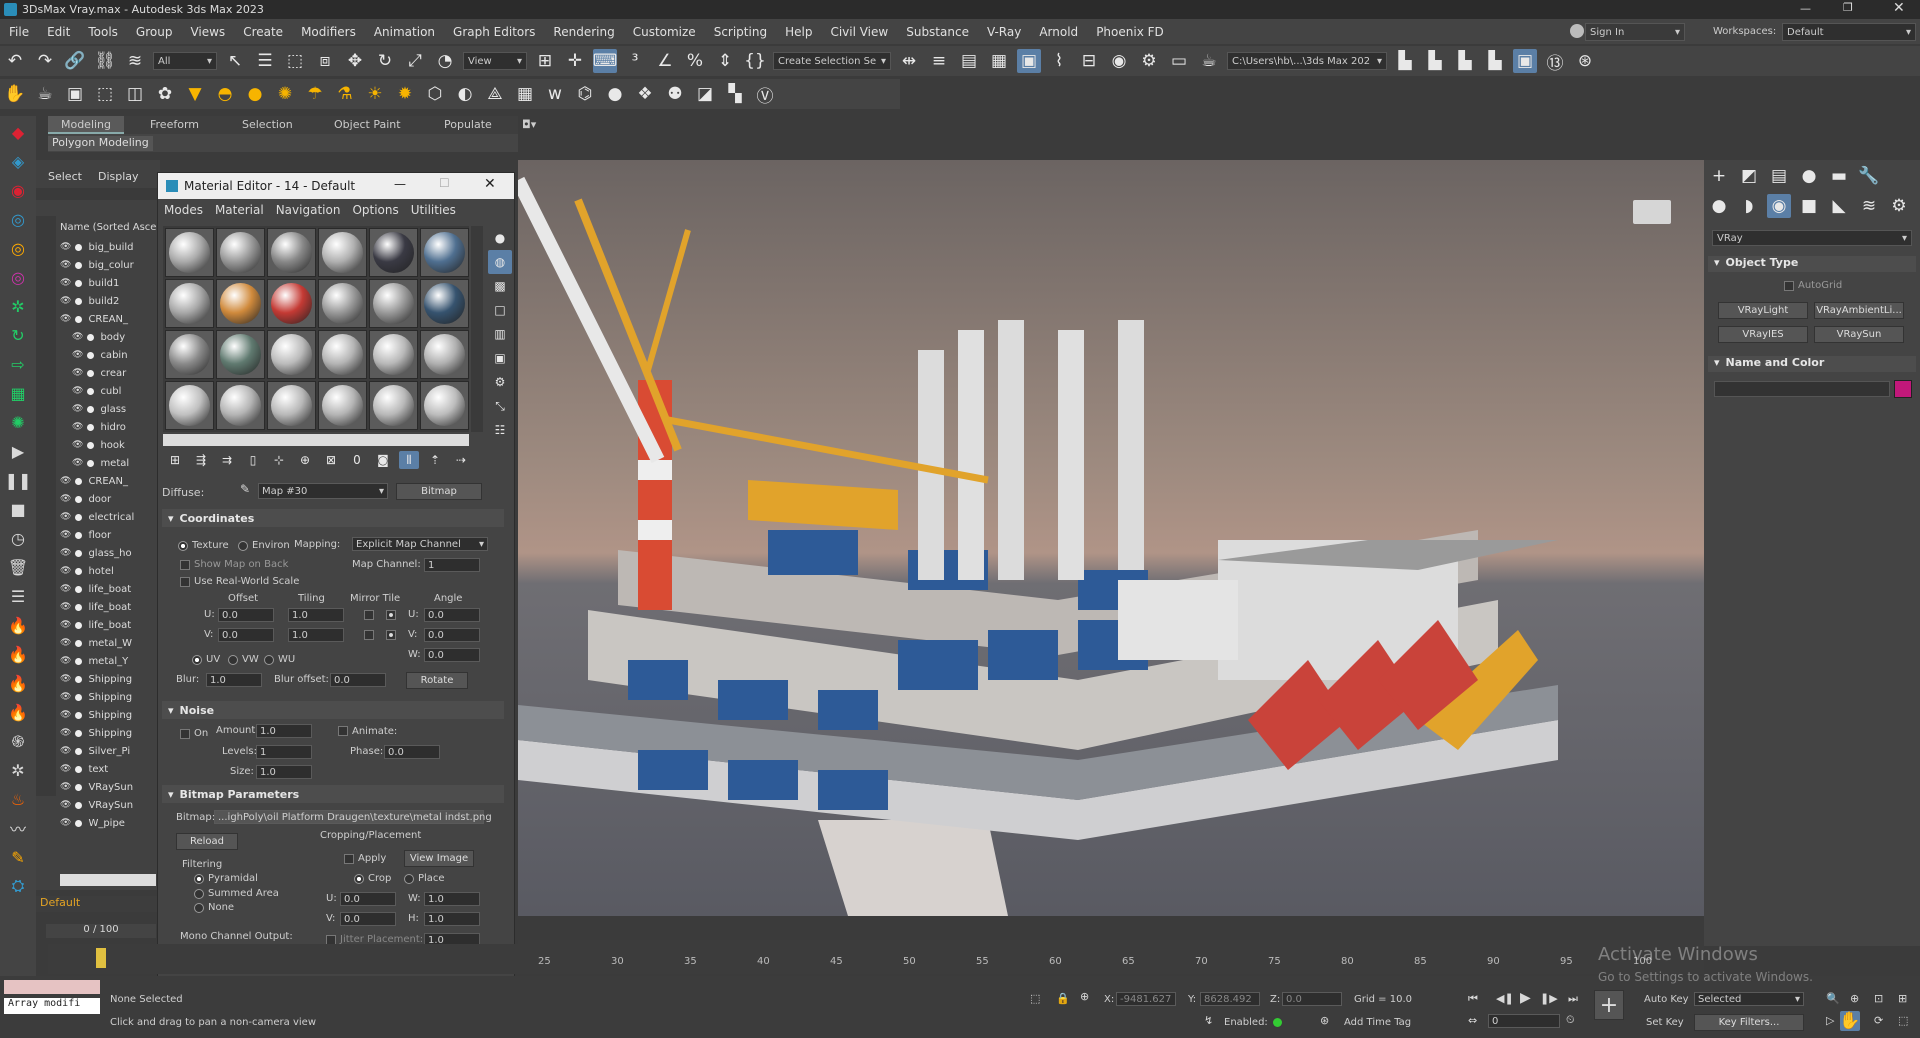 Image resolution: width=1920 pixels, height=1038 pixels. I want to click on align-icon: ≡, so click(939, 61).